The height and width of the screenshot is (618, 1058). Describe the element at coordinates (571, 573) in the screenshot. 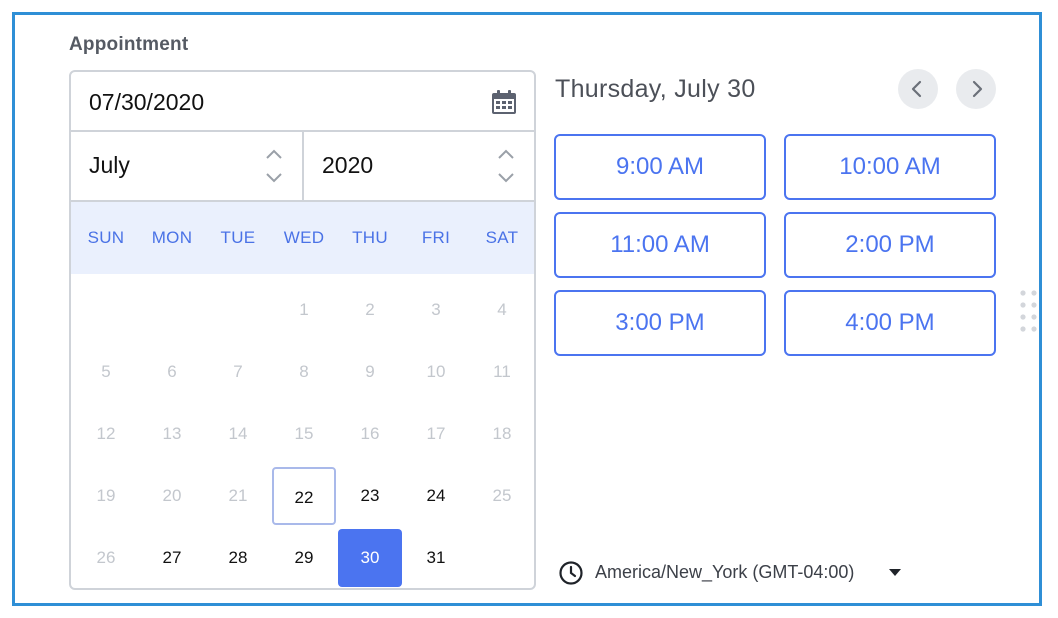

I see `clock-icon` at that location.